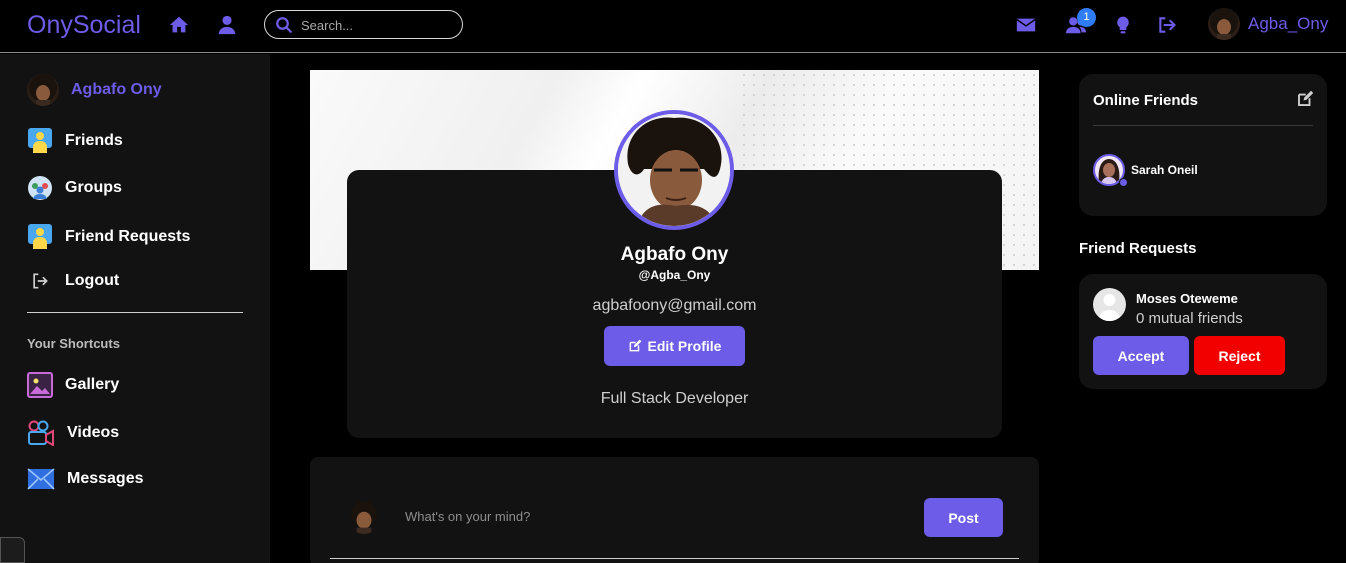  Describe the element at coordinates (1203, 145) in the screenshot. I see `online-friends-card: Online Friends Sarah Oneil` at that location.